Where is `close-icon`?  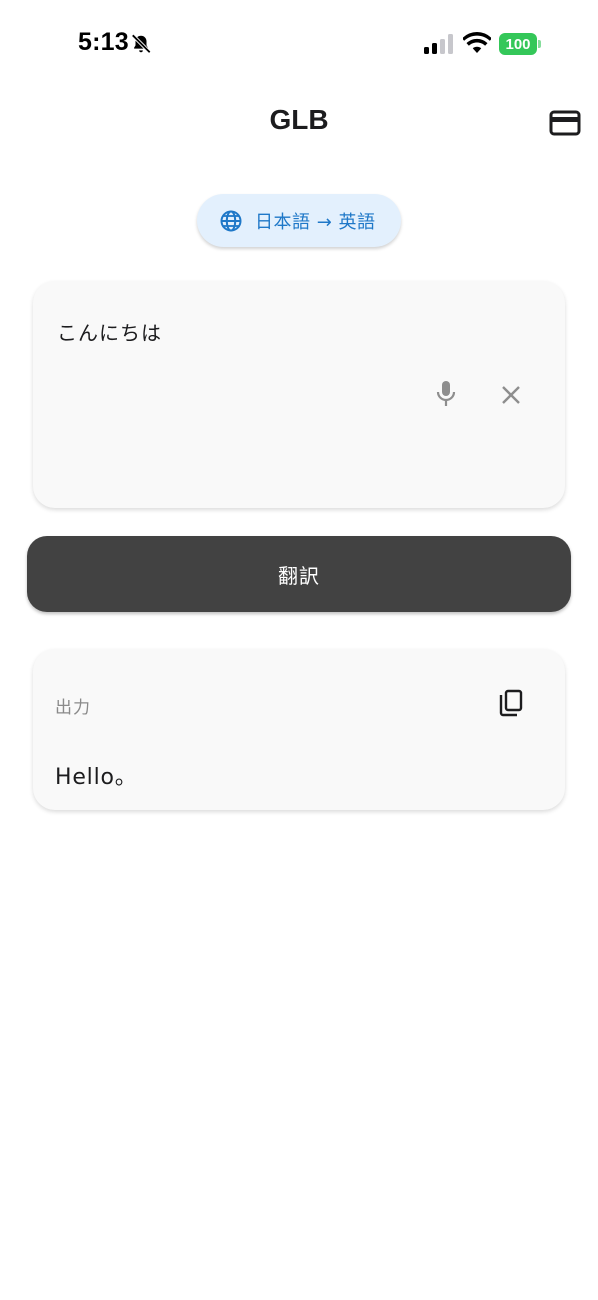
close-icon is located at coordinates (511, 395).